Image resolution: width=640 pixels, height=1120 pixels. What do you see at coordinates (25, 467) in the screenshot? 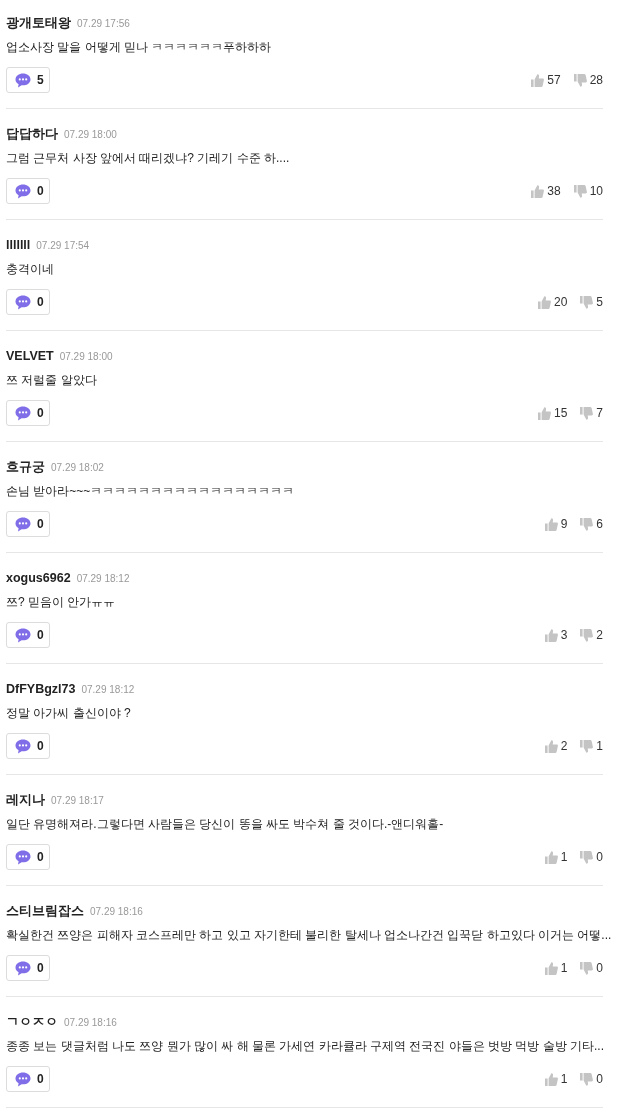
I see `comment-author: 흐규궁` at bounding box center [25, 467].